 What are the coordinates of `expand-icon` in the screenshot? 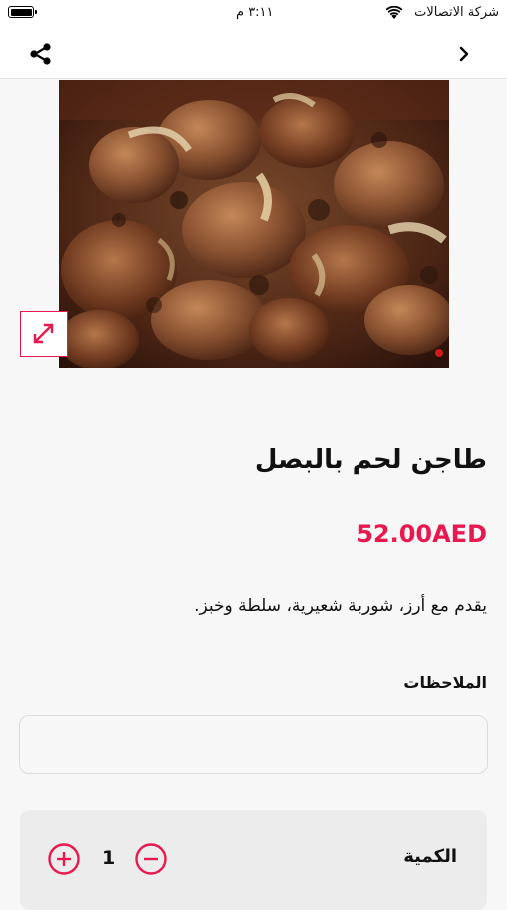 It's located at (43, 333).